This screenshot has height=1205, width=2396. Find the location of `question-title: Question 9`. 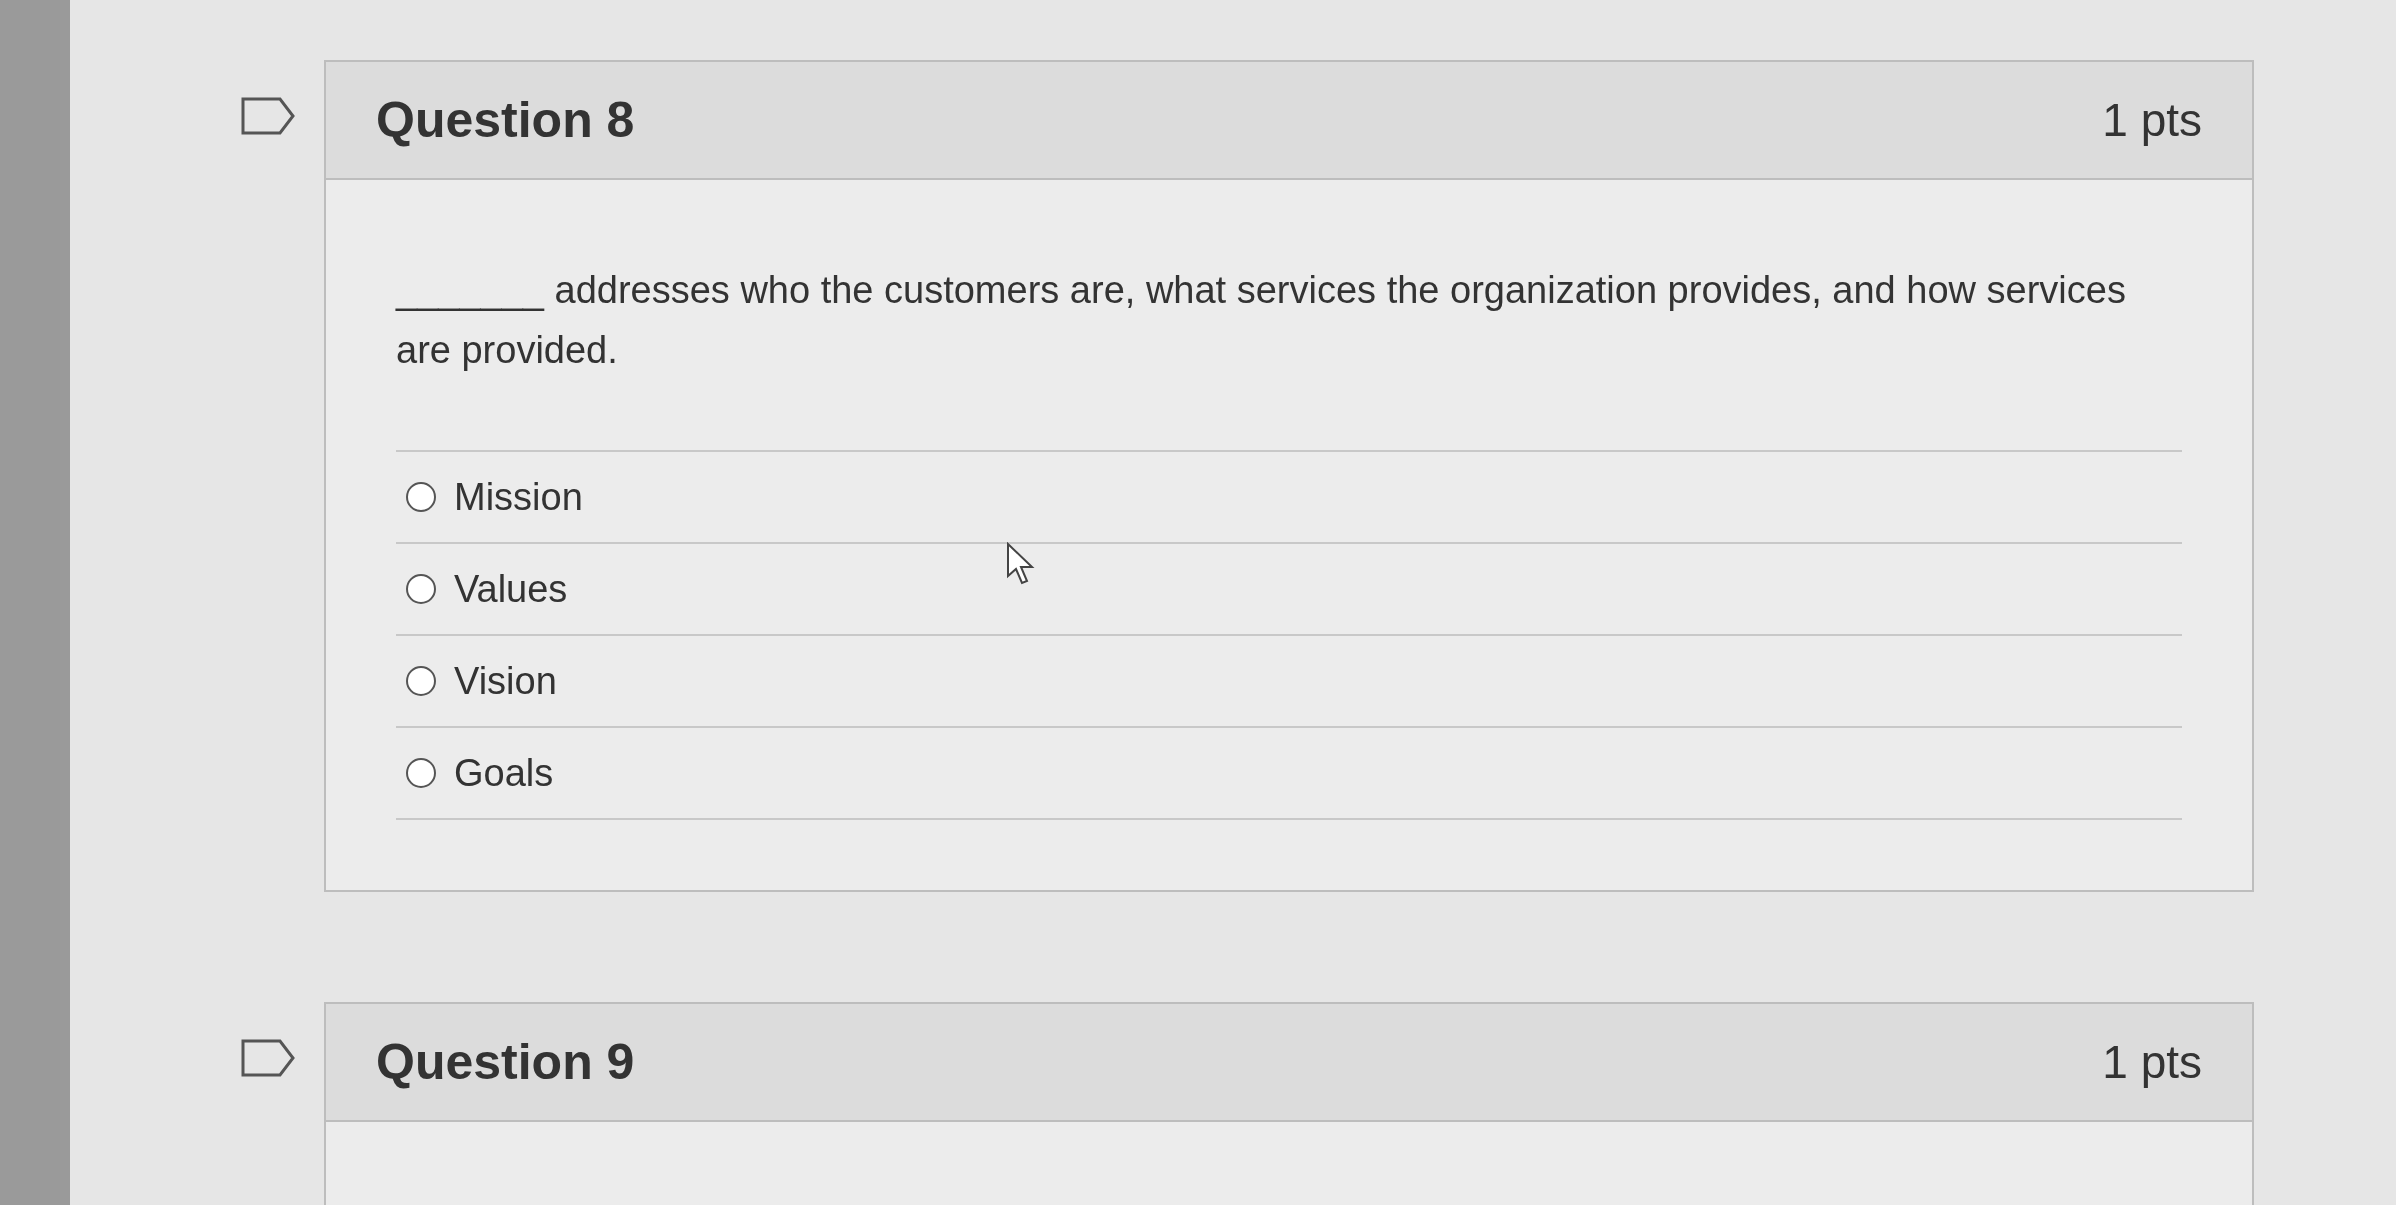

question-title: Question 9 is located at coordinates (505, 1062).